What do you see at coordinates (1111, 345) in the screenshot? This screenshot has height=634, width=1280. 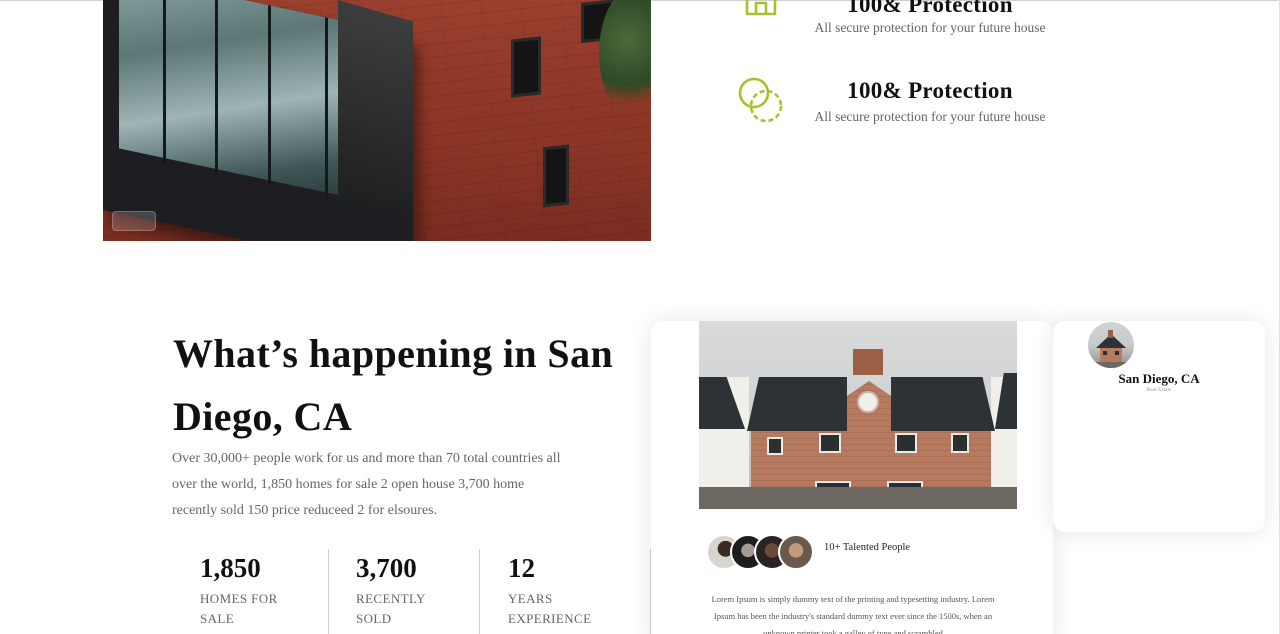 I see `location-avatar` at bounding box center [1111, 345].